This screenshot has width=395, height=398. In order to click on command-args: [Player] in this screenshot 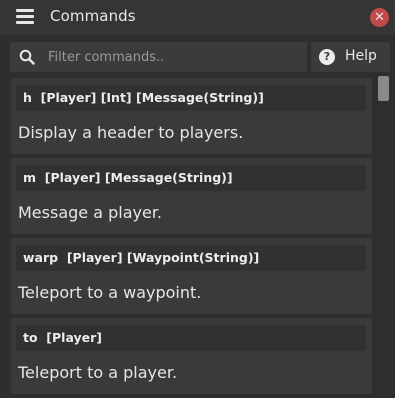, I will do `click(74, 337)`.